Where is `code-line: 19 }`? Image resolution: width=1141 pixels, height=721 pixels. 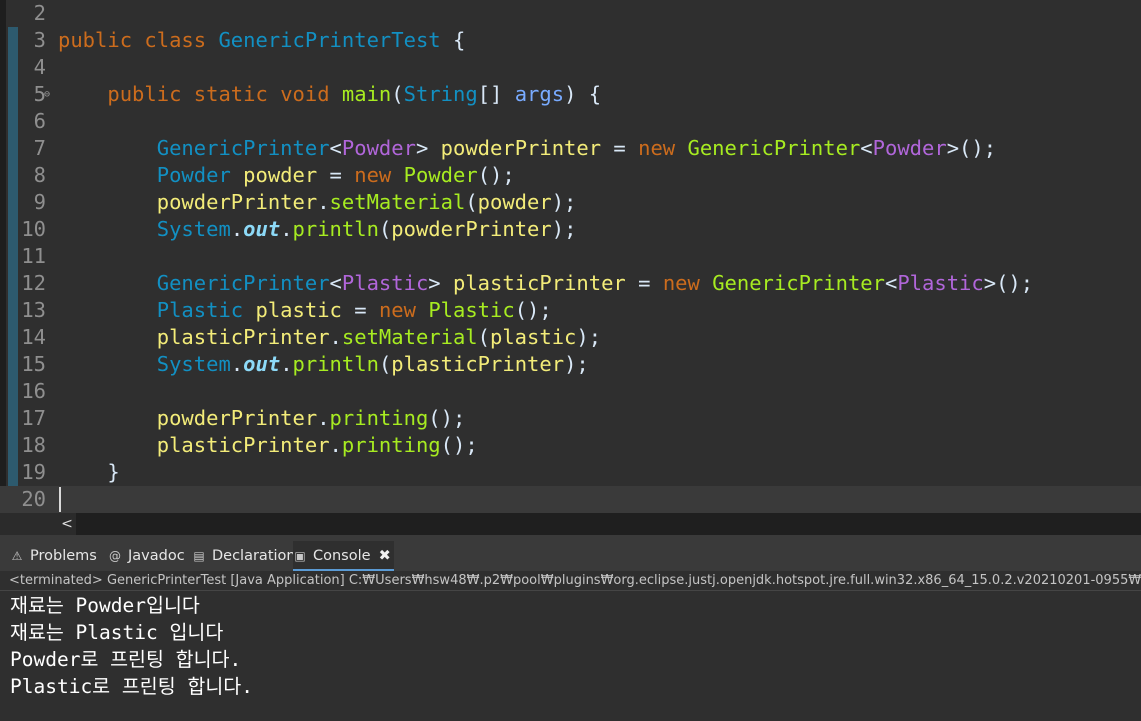
code-line: 19 } is located at coordinates (570, 472).